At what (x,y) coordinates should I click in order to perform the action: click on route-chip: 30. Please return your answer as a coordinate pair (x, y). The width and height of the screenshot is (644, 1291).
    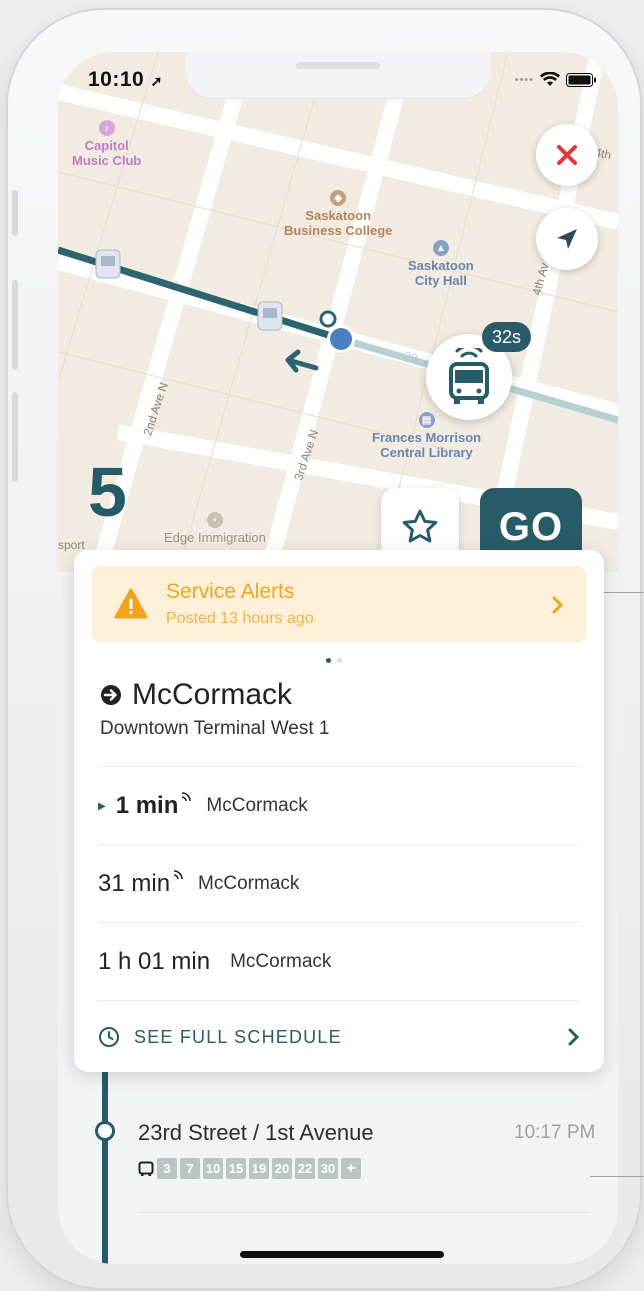
    Looking at the image, I should click on (328, 1168).